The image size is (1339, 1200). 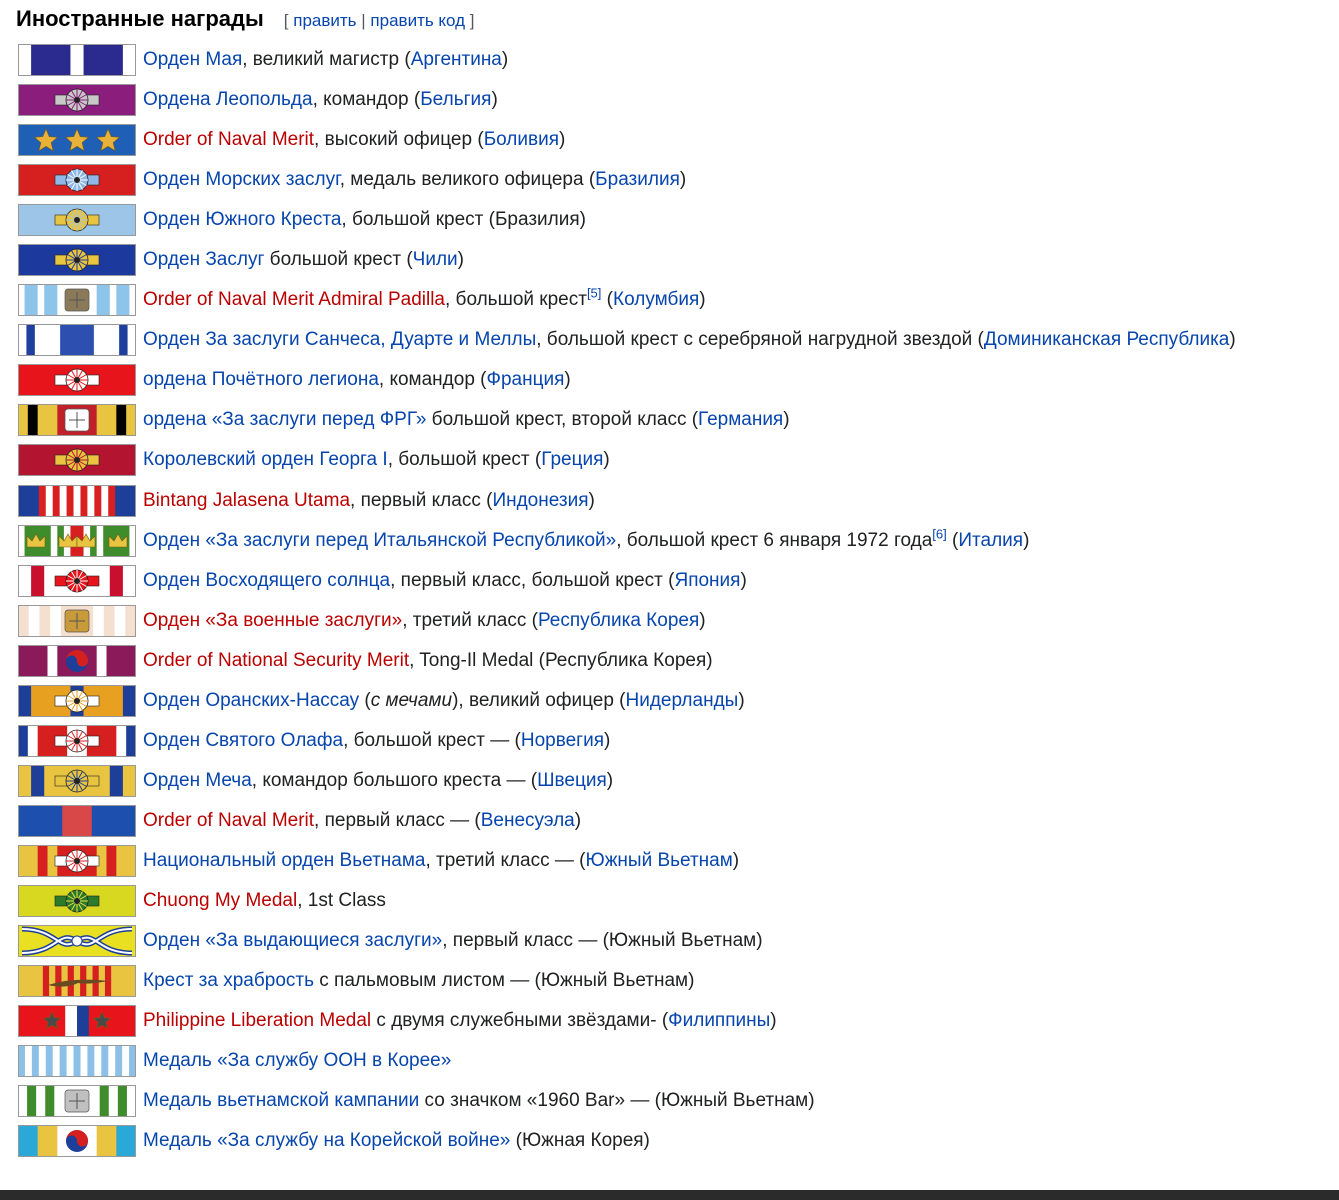 I want to click on award-link: Орден Южного Креста, so click(x=242, y=219).